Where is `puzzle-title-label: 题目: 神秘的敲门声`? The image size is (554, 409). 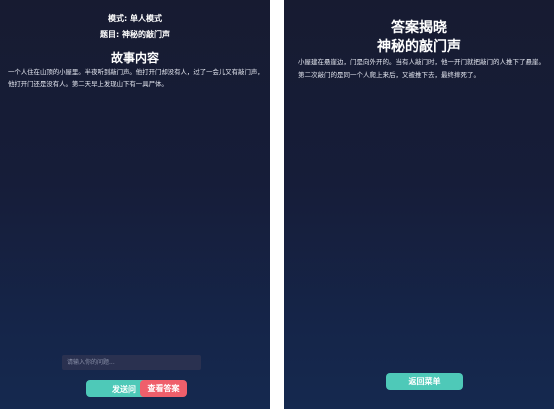 puzzle-title-label: 题目: 神秘的敲门声 is located at coordinates (135, 34).